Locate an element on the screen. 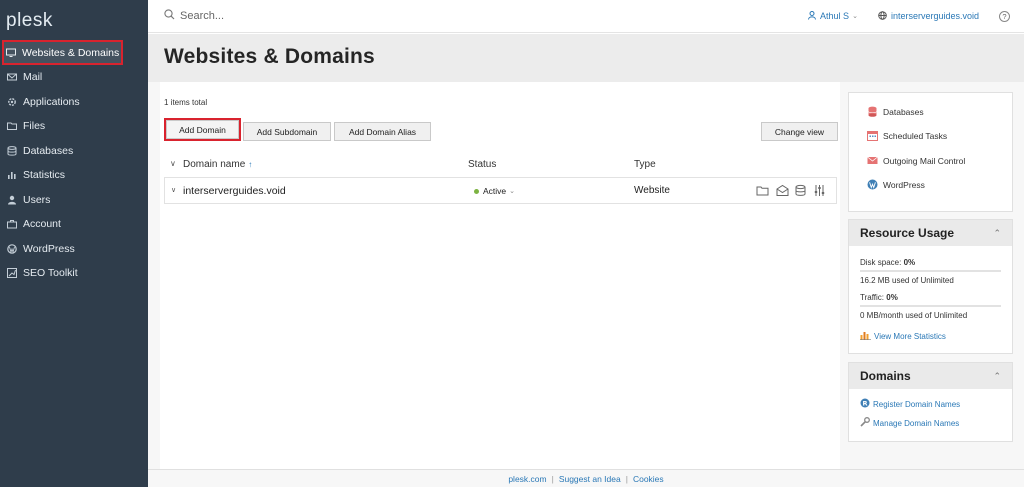 The height and width of the screenshot is (487, 1024). view-more-statistics-label: View More Statistics is located at coordinates (910, 336).